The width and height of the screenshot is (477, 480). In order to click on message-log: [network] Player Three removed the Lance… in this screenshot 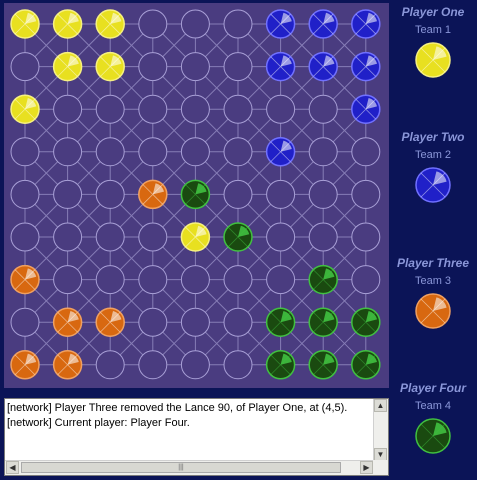, I will do `click(196, 437)`.